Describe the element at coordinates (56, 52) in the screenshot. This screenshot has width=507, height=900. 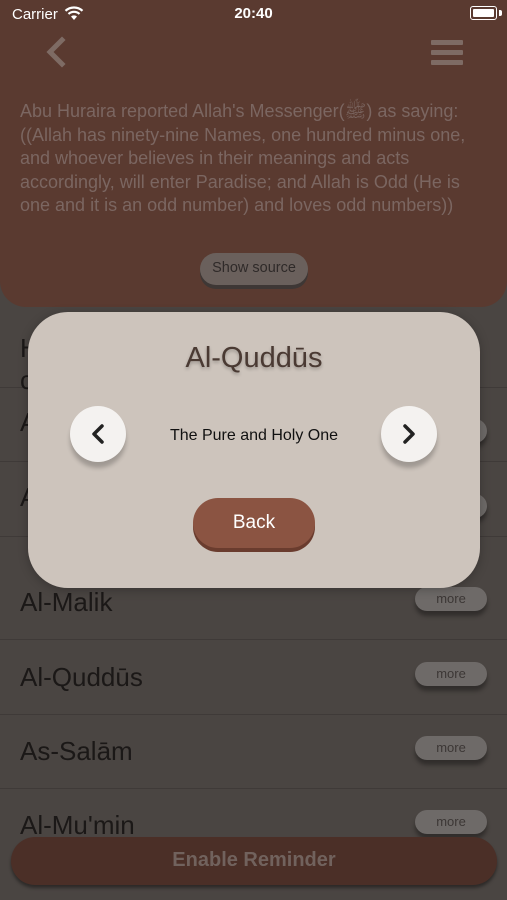
I see `chevron-left-icon` at that location.